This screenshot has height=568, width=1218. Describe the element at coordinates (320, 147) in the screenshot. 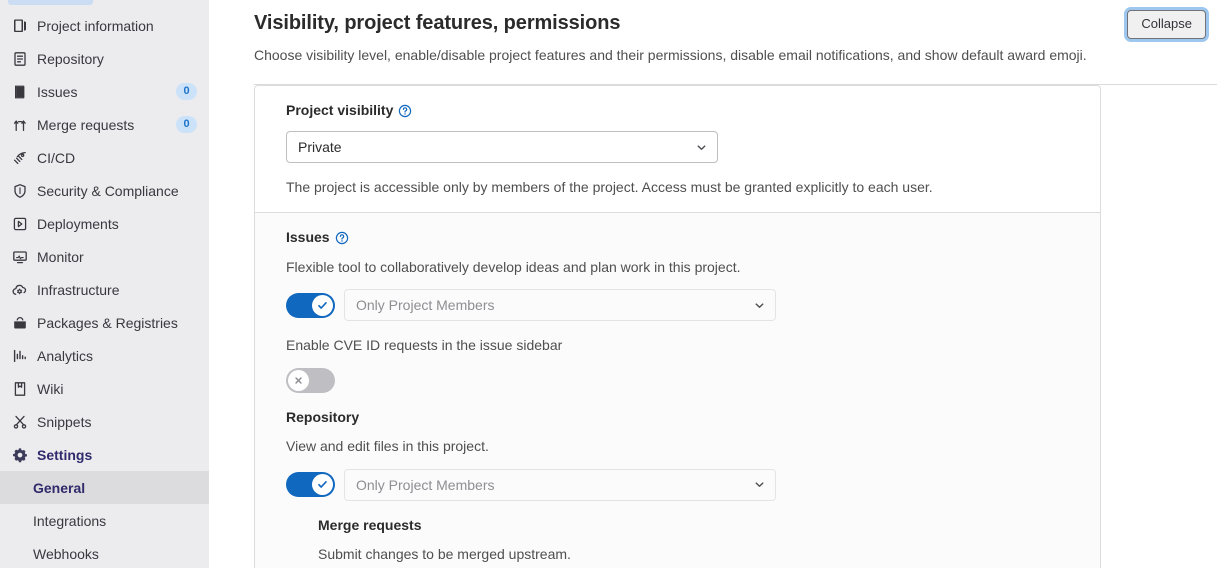

I see `select-value: Private` at that location.